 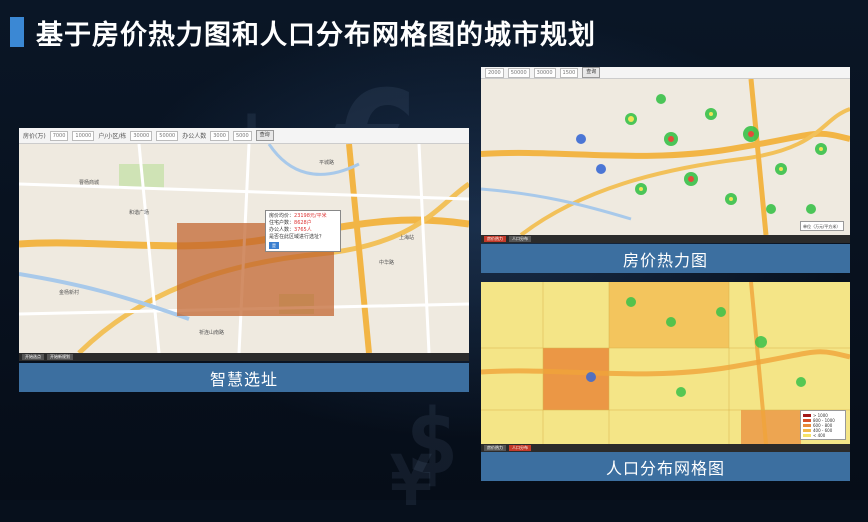 What do you see at coordinates (244, 377) in the screenshot?
I see `site-selection-caption: 智慧选址` at bounding box center [244, 377].